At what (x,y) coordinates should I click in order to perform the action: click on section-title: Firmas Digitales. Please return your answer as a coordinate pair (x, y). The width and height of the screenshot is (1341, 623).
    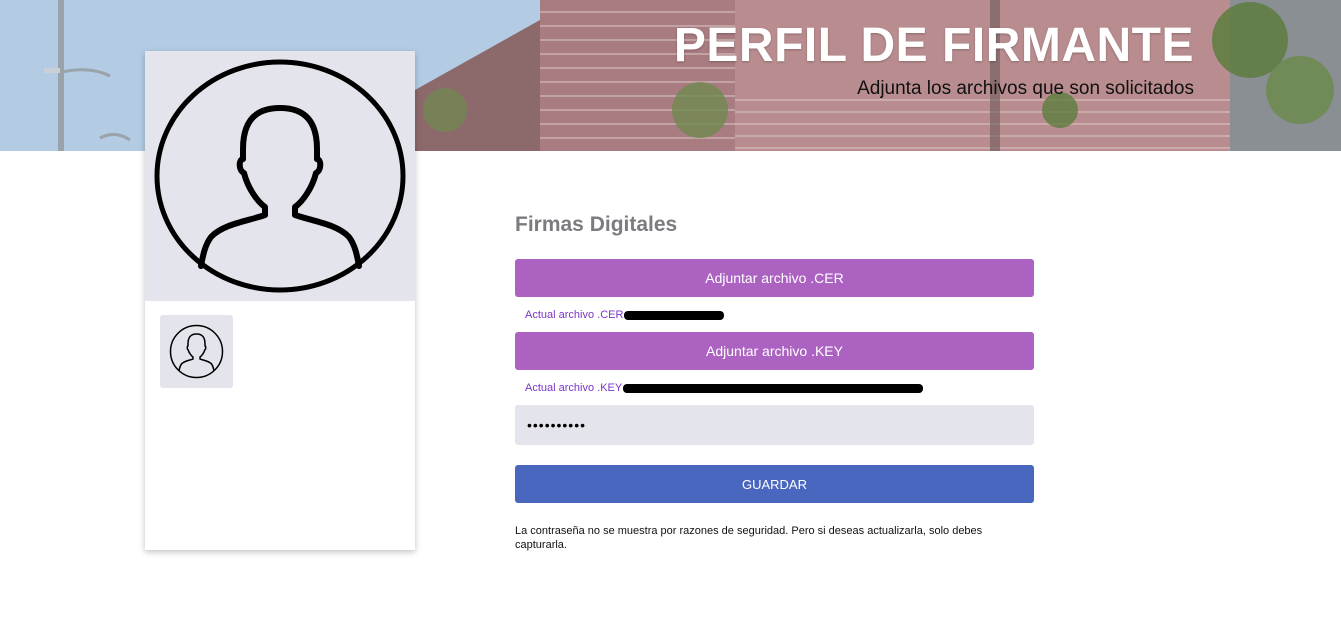
    Looking at the image, I should click on (596, 224).